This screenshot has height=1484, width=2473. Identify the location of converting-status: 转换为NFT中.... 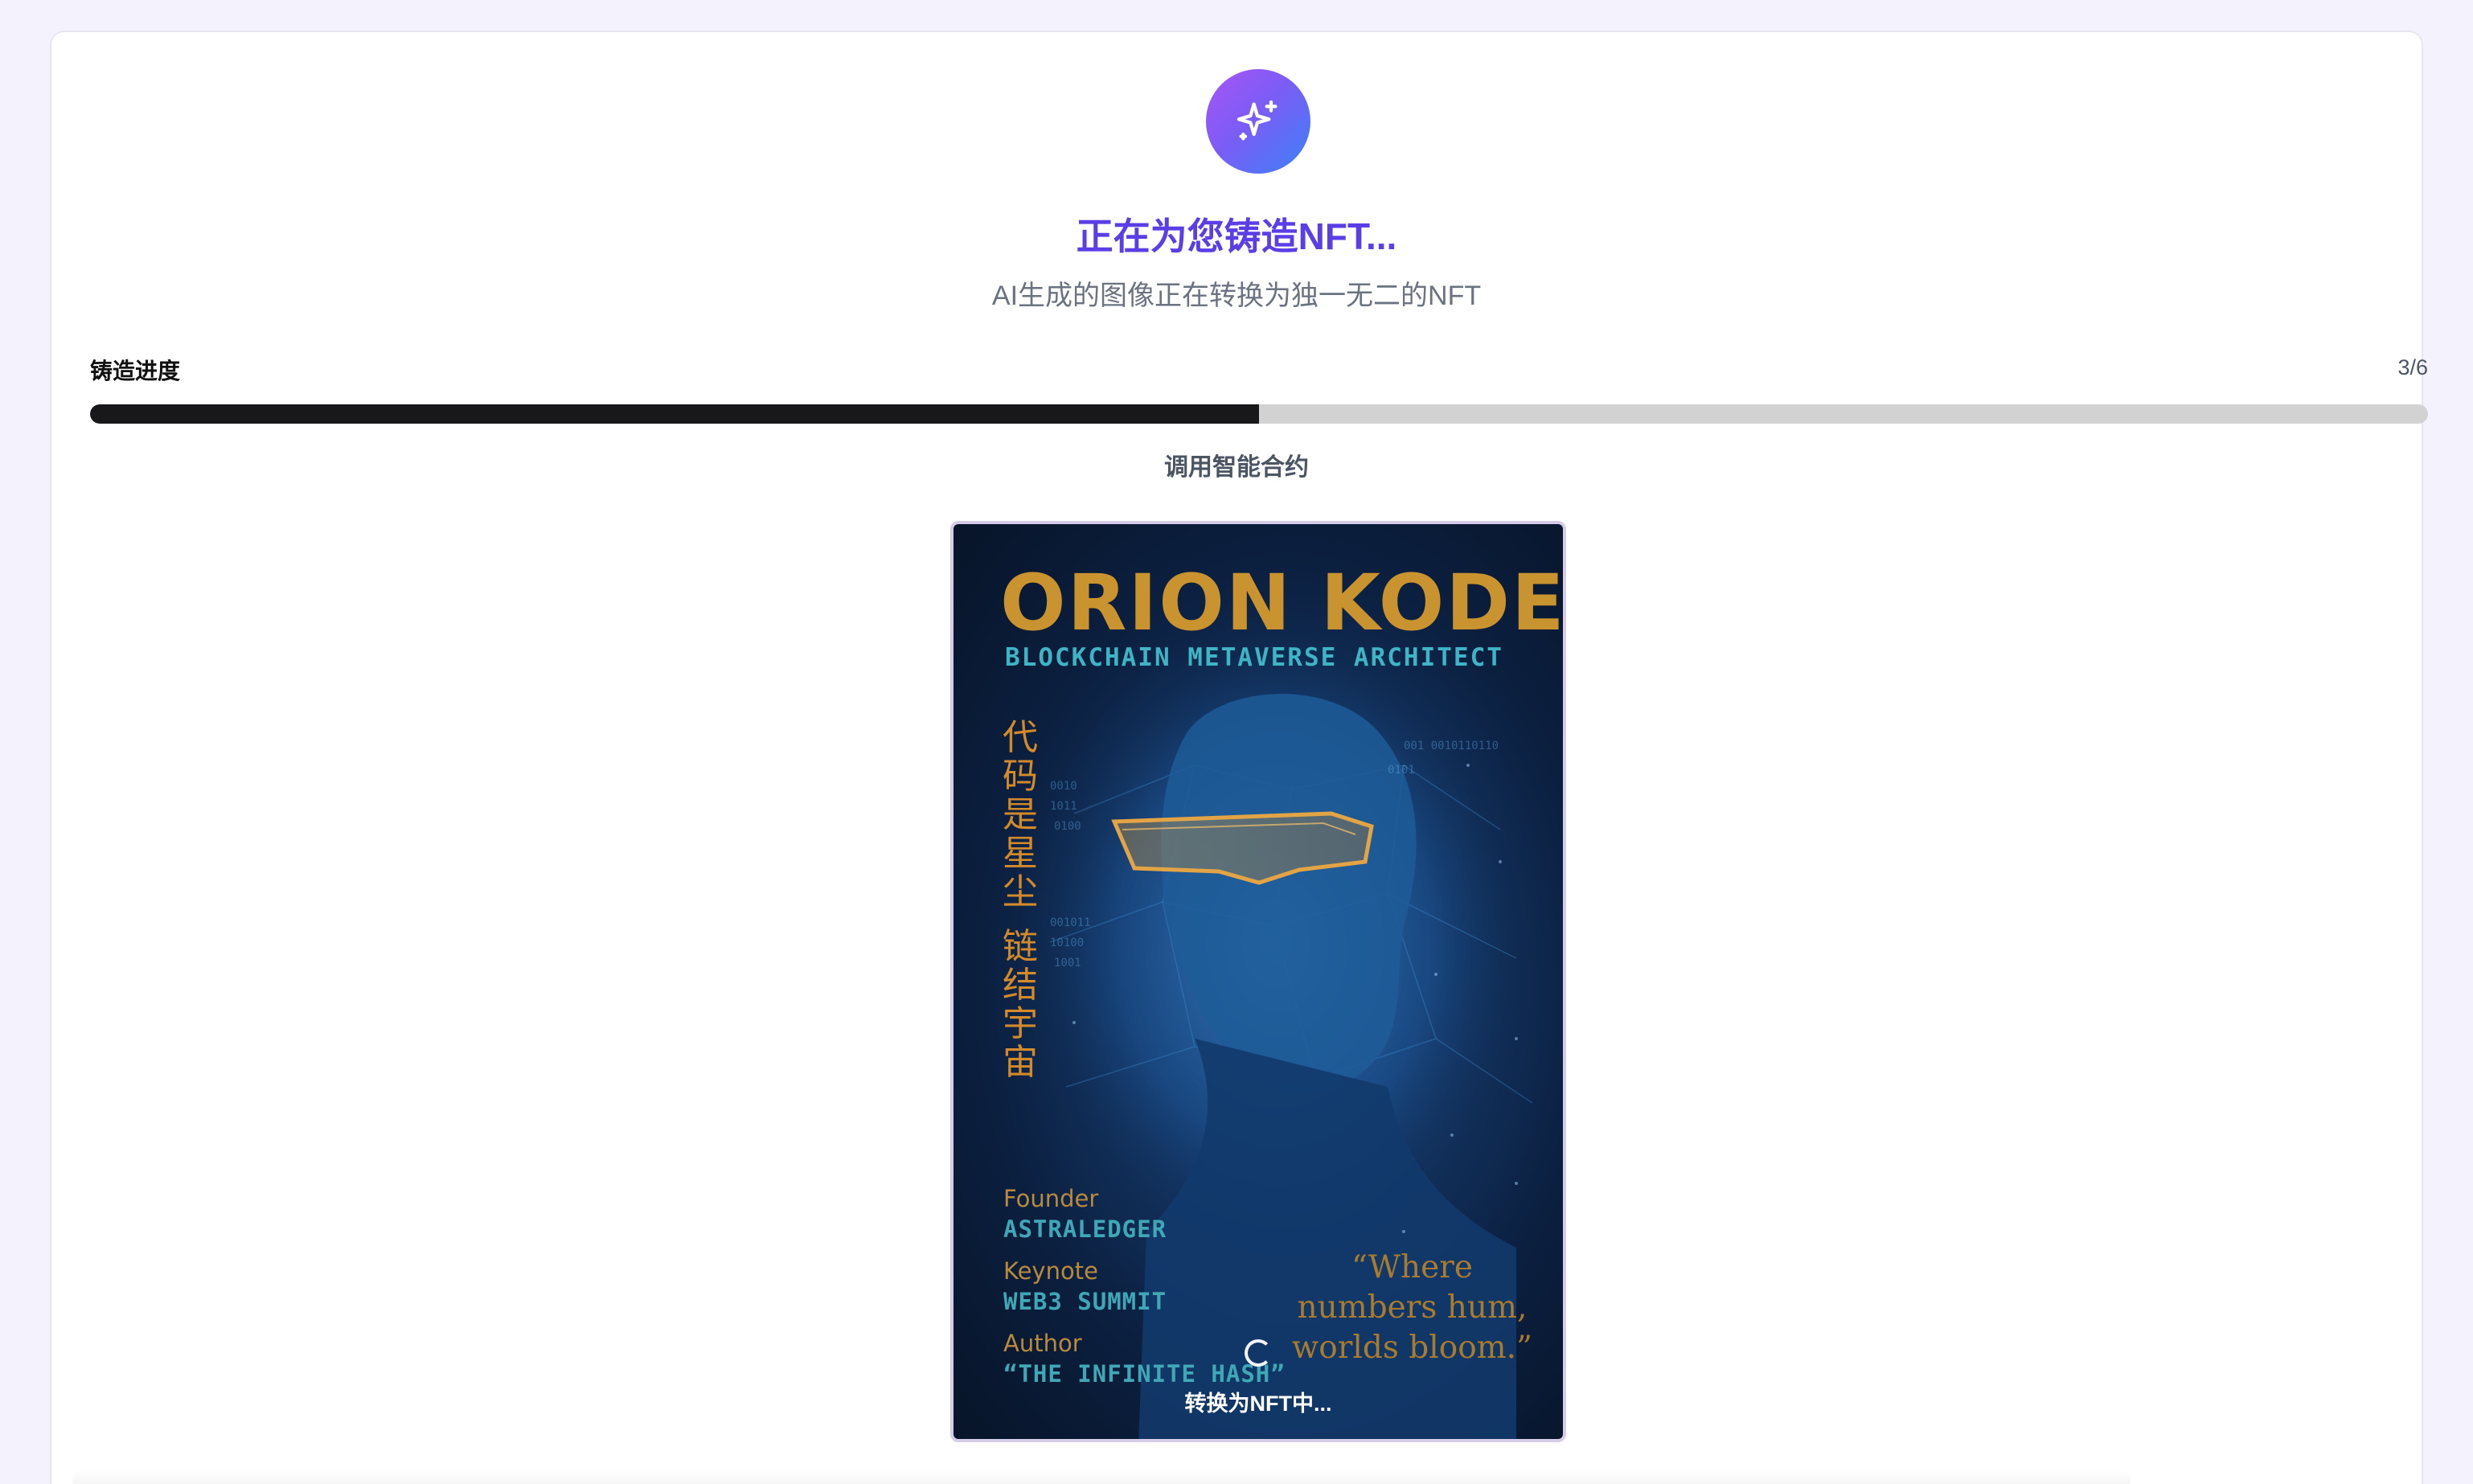
(1258, 1404).